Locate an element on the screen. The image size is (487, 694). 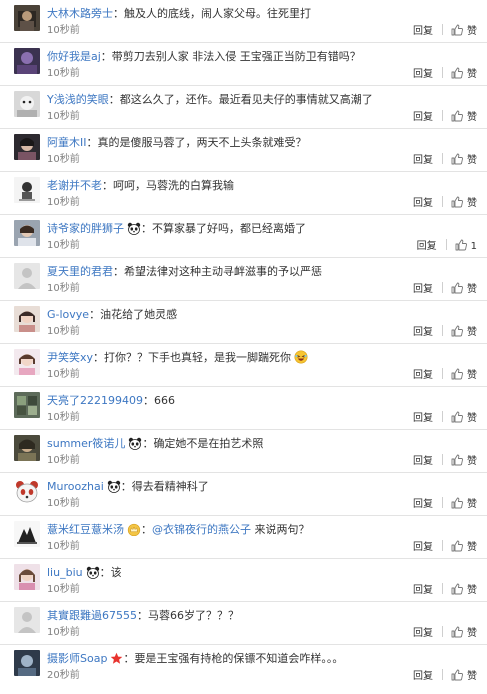
comment-username: 其實跟難過67555 is located at coordinates (92, 615).